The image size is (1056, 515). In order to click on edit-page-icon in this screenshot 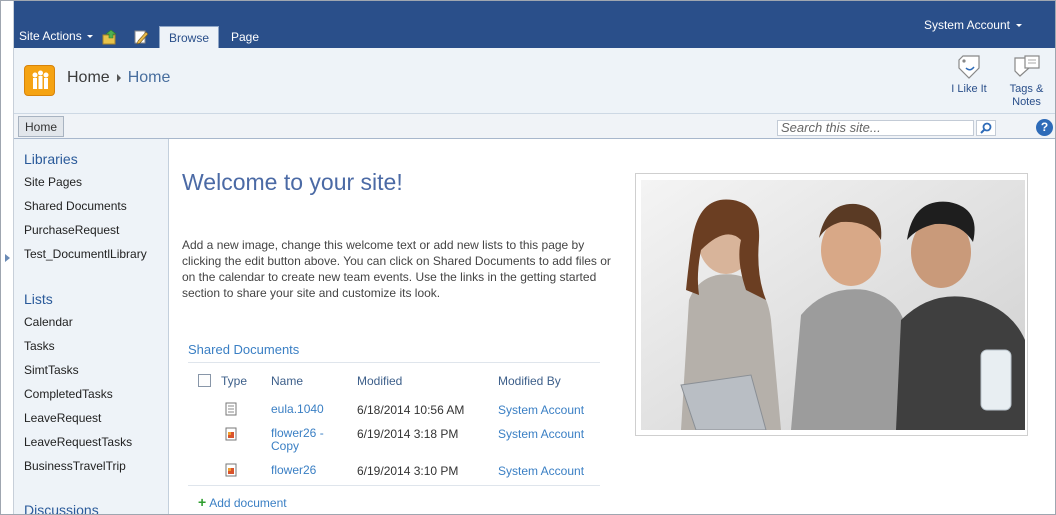, I will do `click(141, 37)`.